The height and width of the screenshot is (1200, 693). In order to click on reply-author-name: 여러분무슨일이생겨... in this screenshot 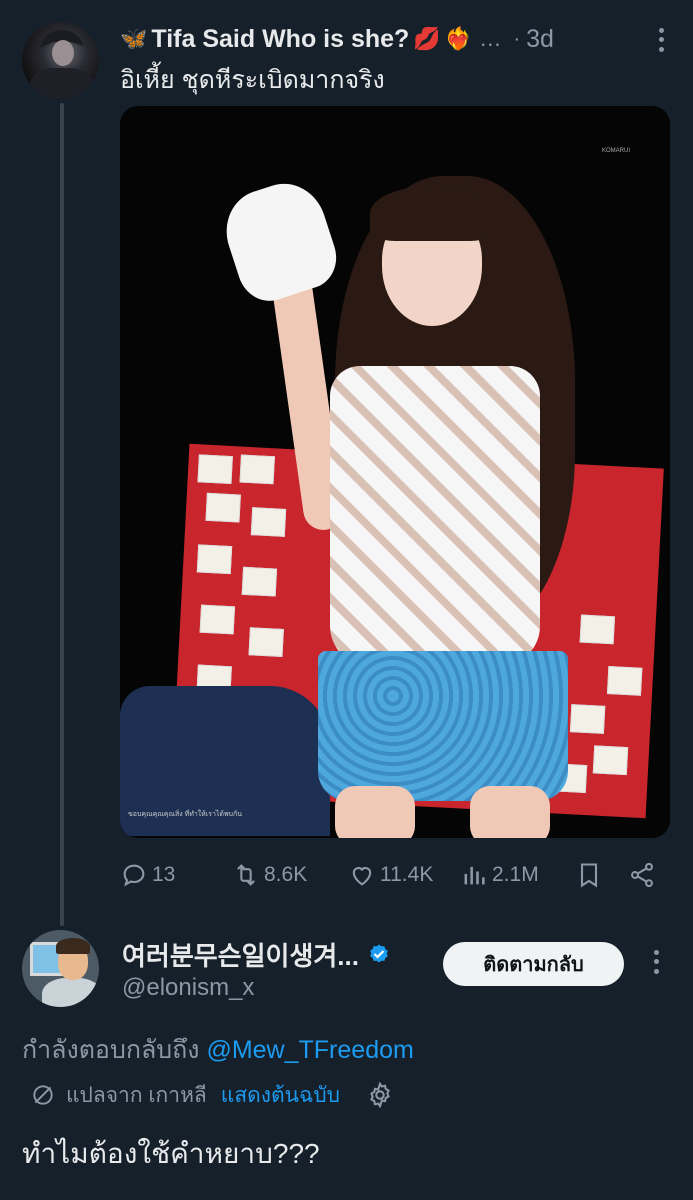, I will do `click(256, 954)`.